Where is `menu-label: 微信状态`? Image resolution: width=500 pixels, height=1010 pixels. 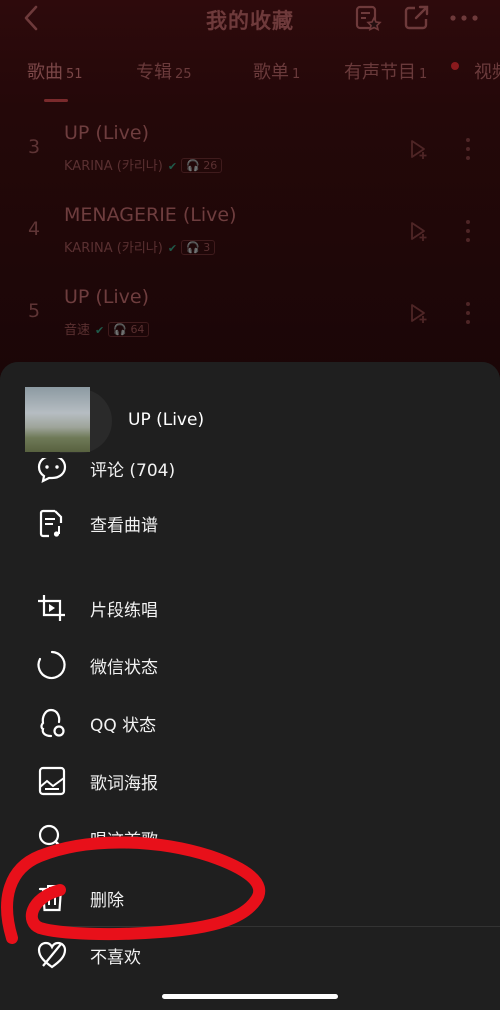 menu-label: 微信状态 is located at coordinates (124, 668).